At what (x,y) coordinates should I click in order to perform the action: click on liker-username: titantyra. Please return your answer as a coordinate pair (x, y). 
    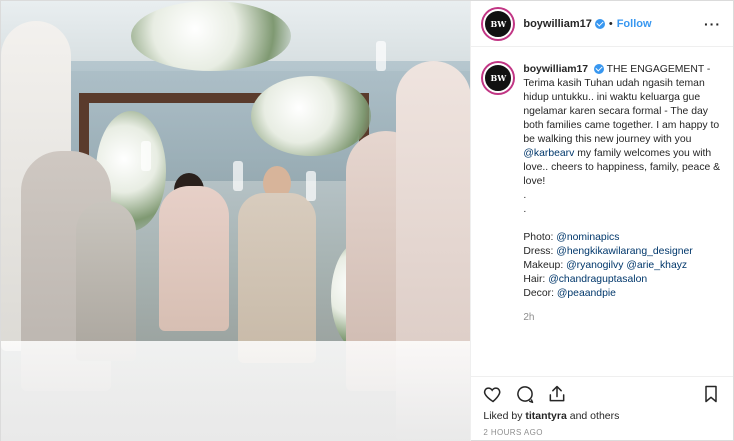
    Looking at the image, I should click on (545, 416).